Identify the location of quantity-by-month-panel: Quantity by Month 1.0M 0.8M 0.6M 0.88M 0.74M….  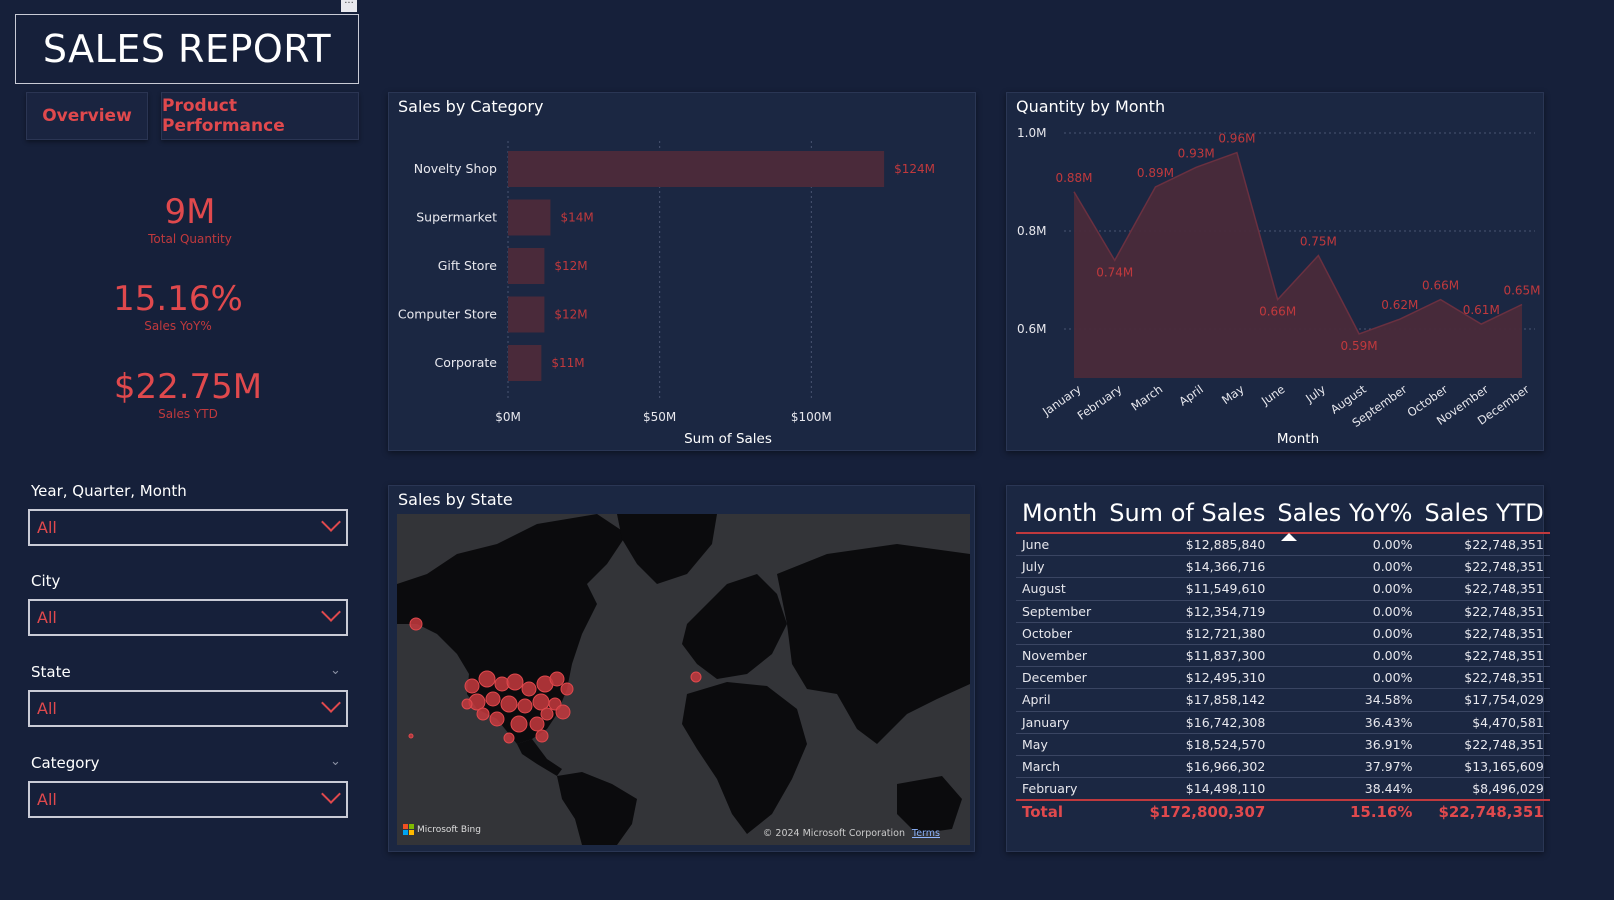
(1275, 271).